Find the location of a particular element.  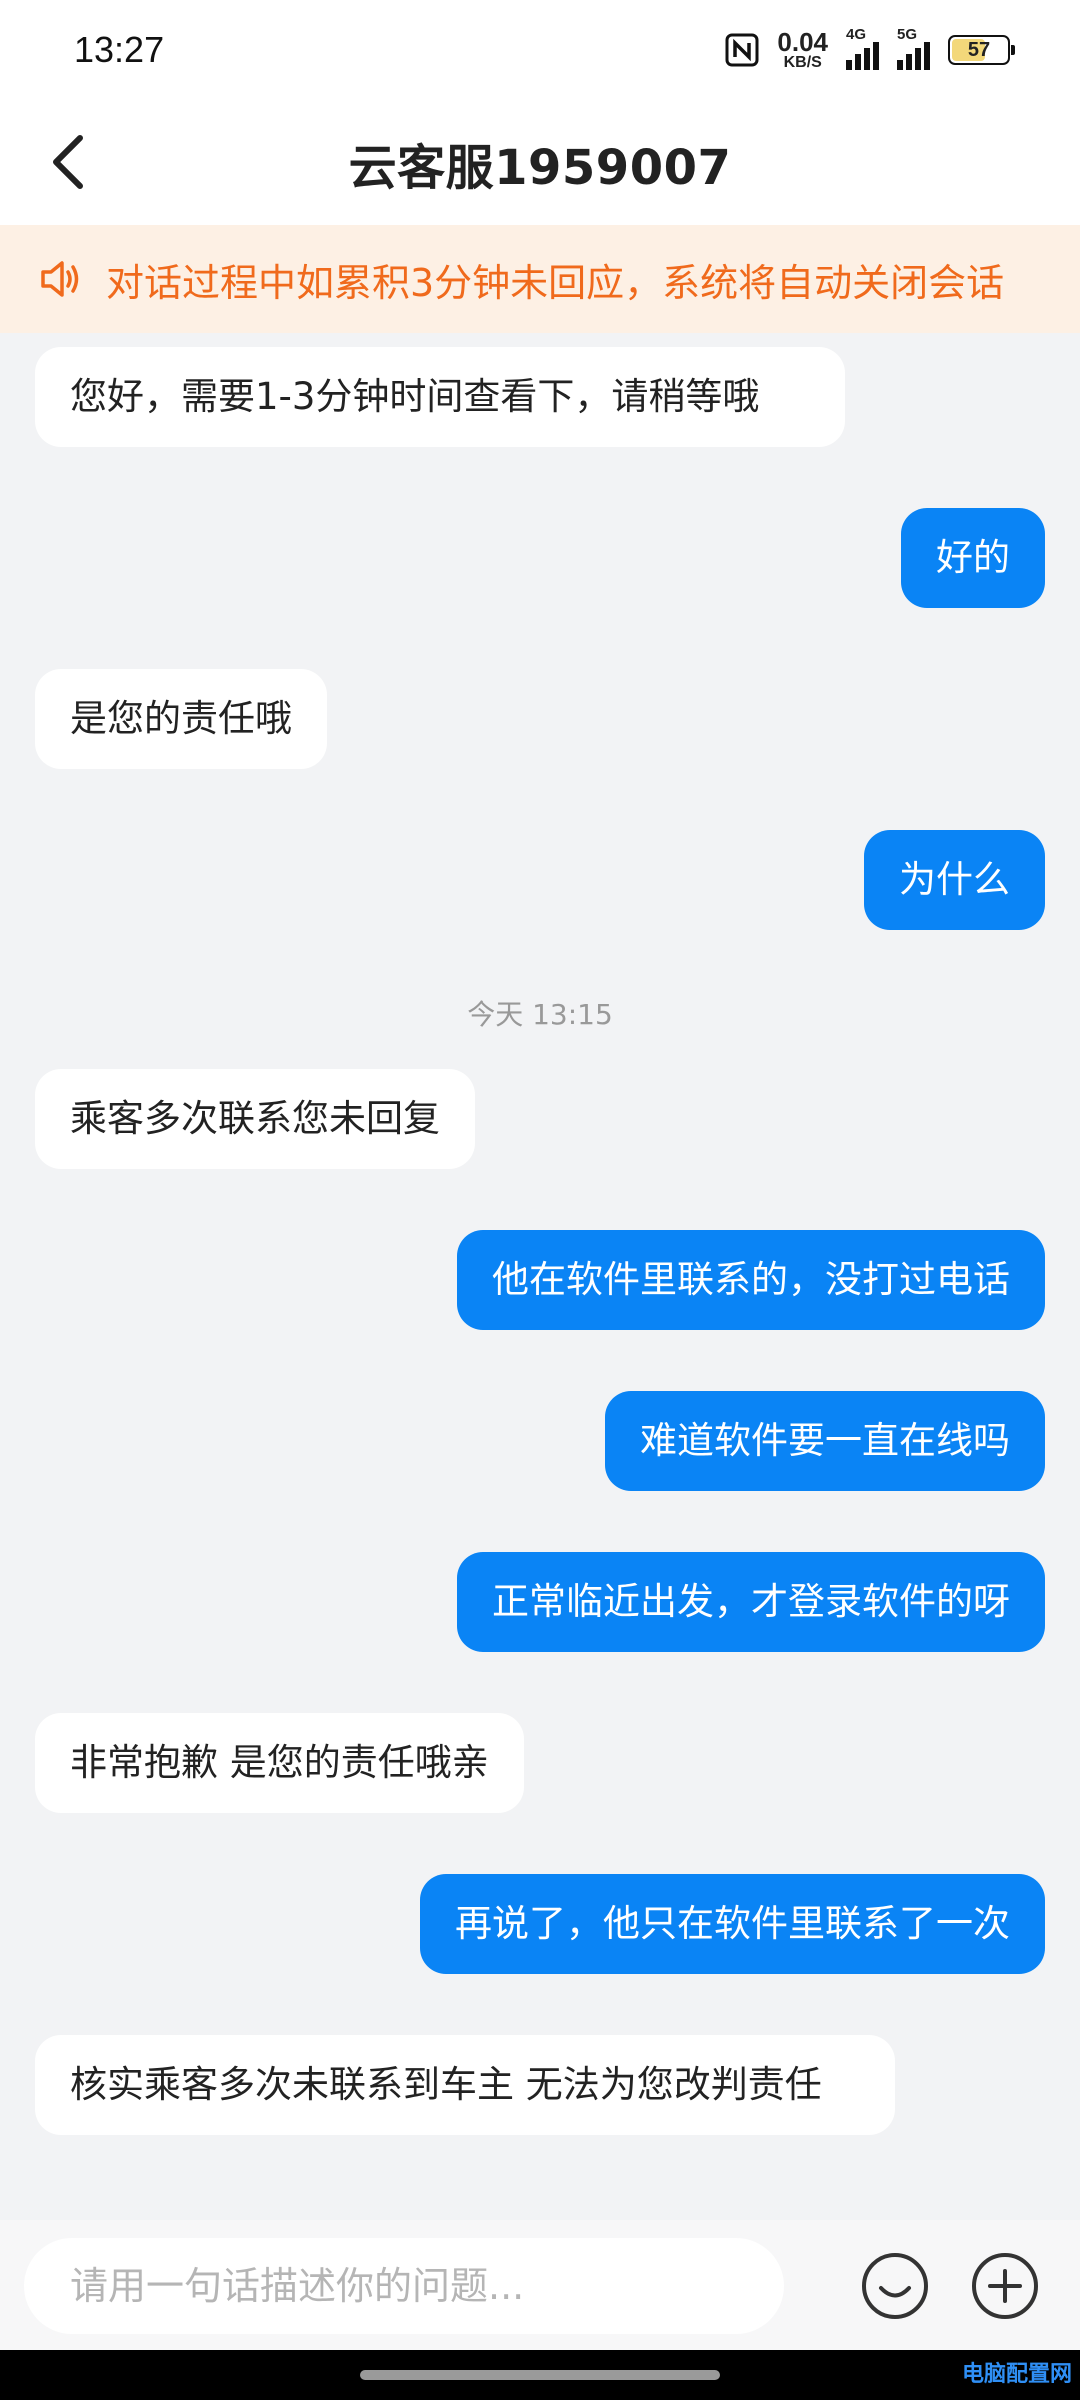

status-icons: 0.04 KB/S 4G 5G 57 is located at coordinates (870, 48).